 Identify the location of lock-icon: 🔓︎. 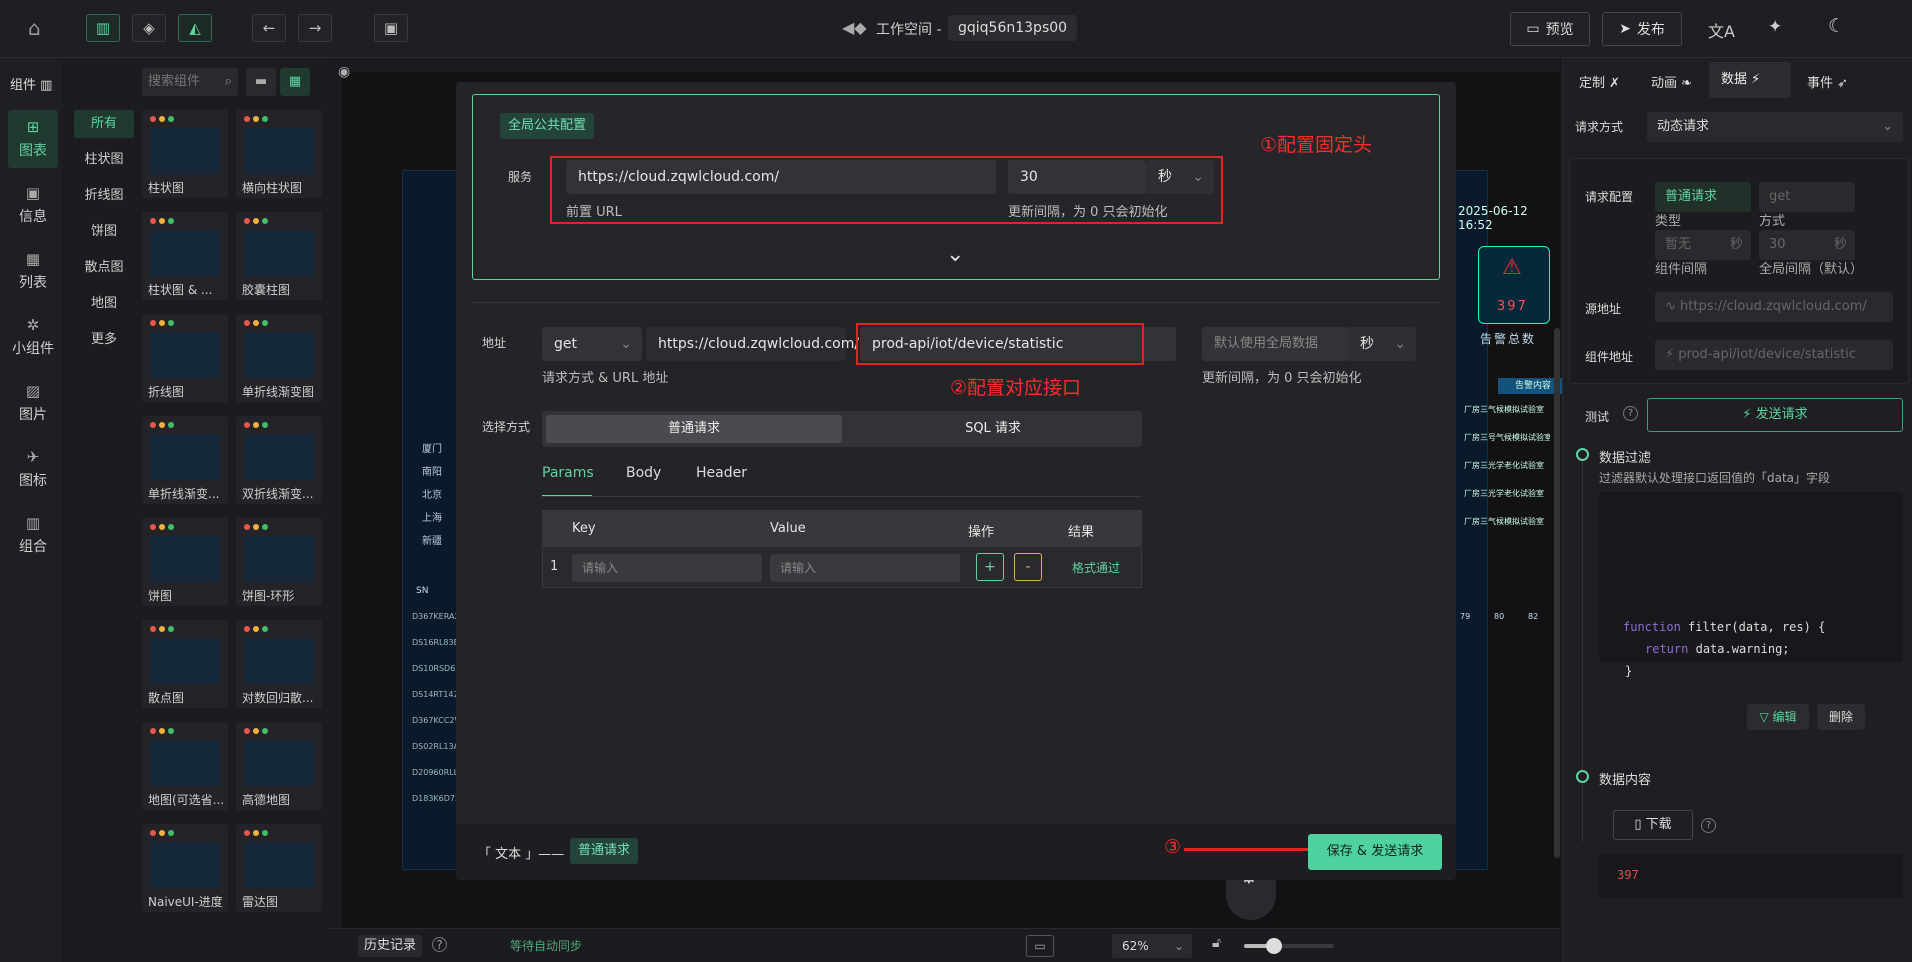
(1216, 943).